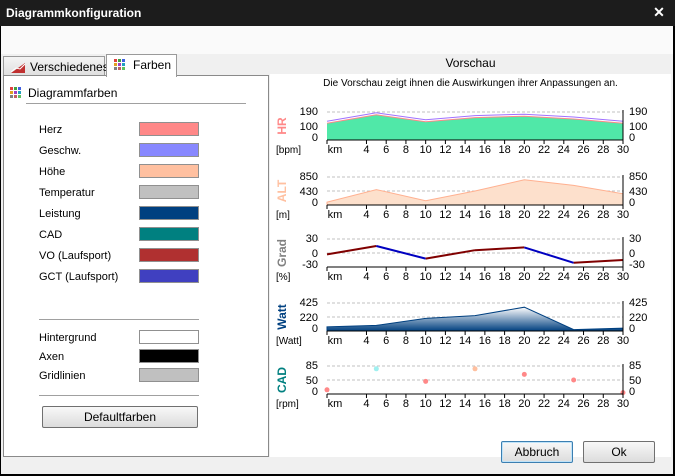  Describe the element at coordinates (637, 265) in the screenshot. I see `y-tick-label-right: -30` at that location.